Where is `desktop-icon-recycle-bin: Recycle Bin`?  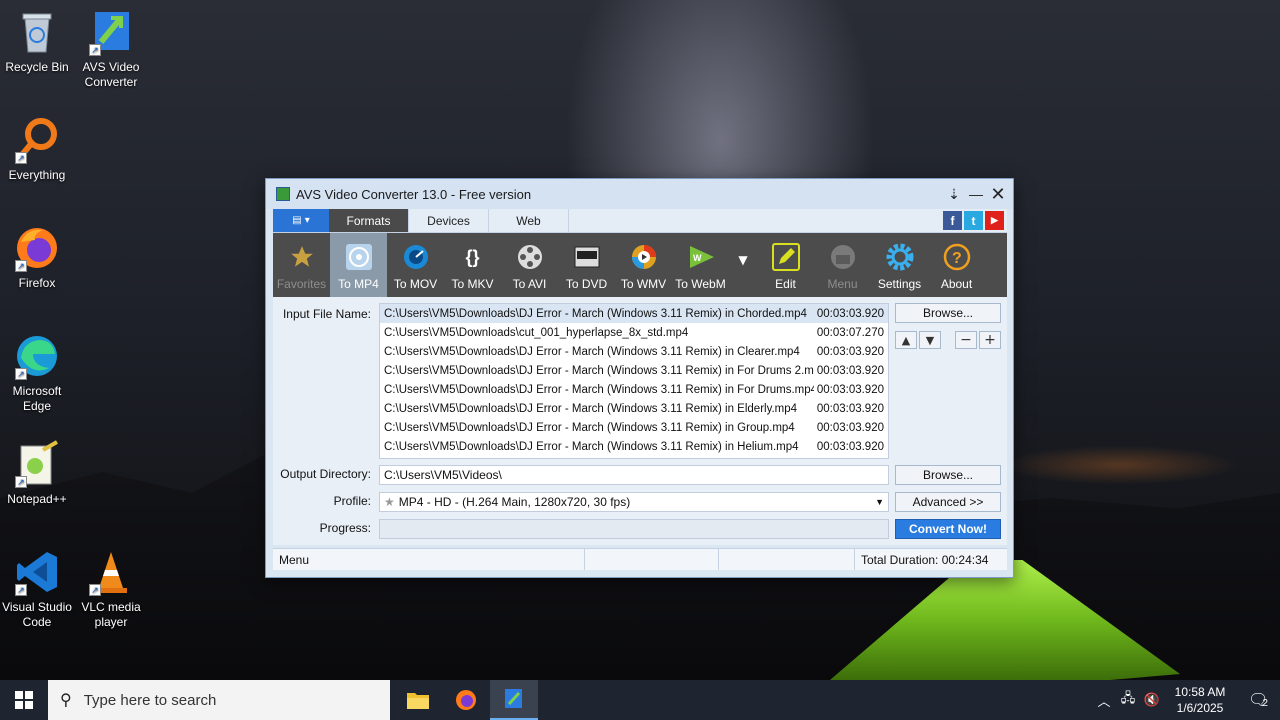
desktop-icon-recycle-bin: Recycle Bin is located at coordinates (37, 41).